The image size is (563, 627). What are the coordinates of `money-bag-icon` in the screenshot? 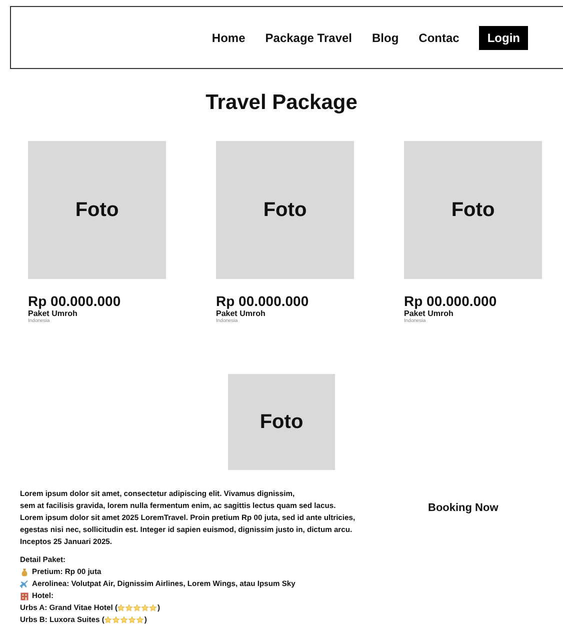 It's located at (24, 572).